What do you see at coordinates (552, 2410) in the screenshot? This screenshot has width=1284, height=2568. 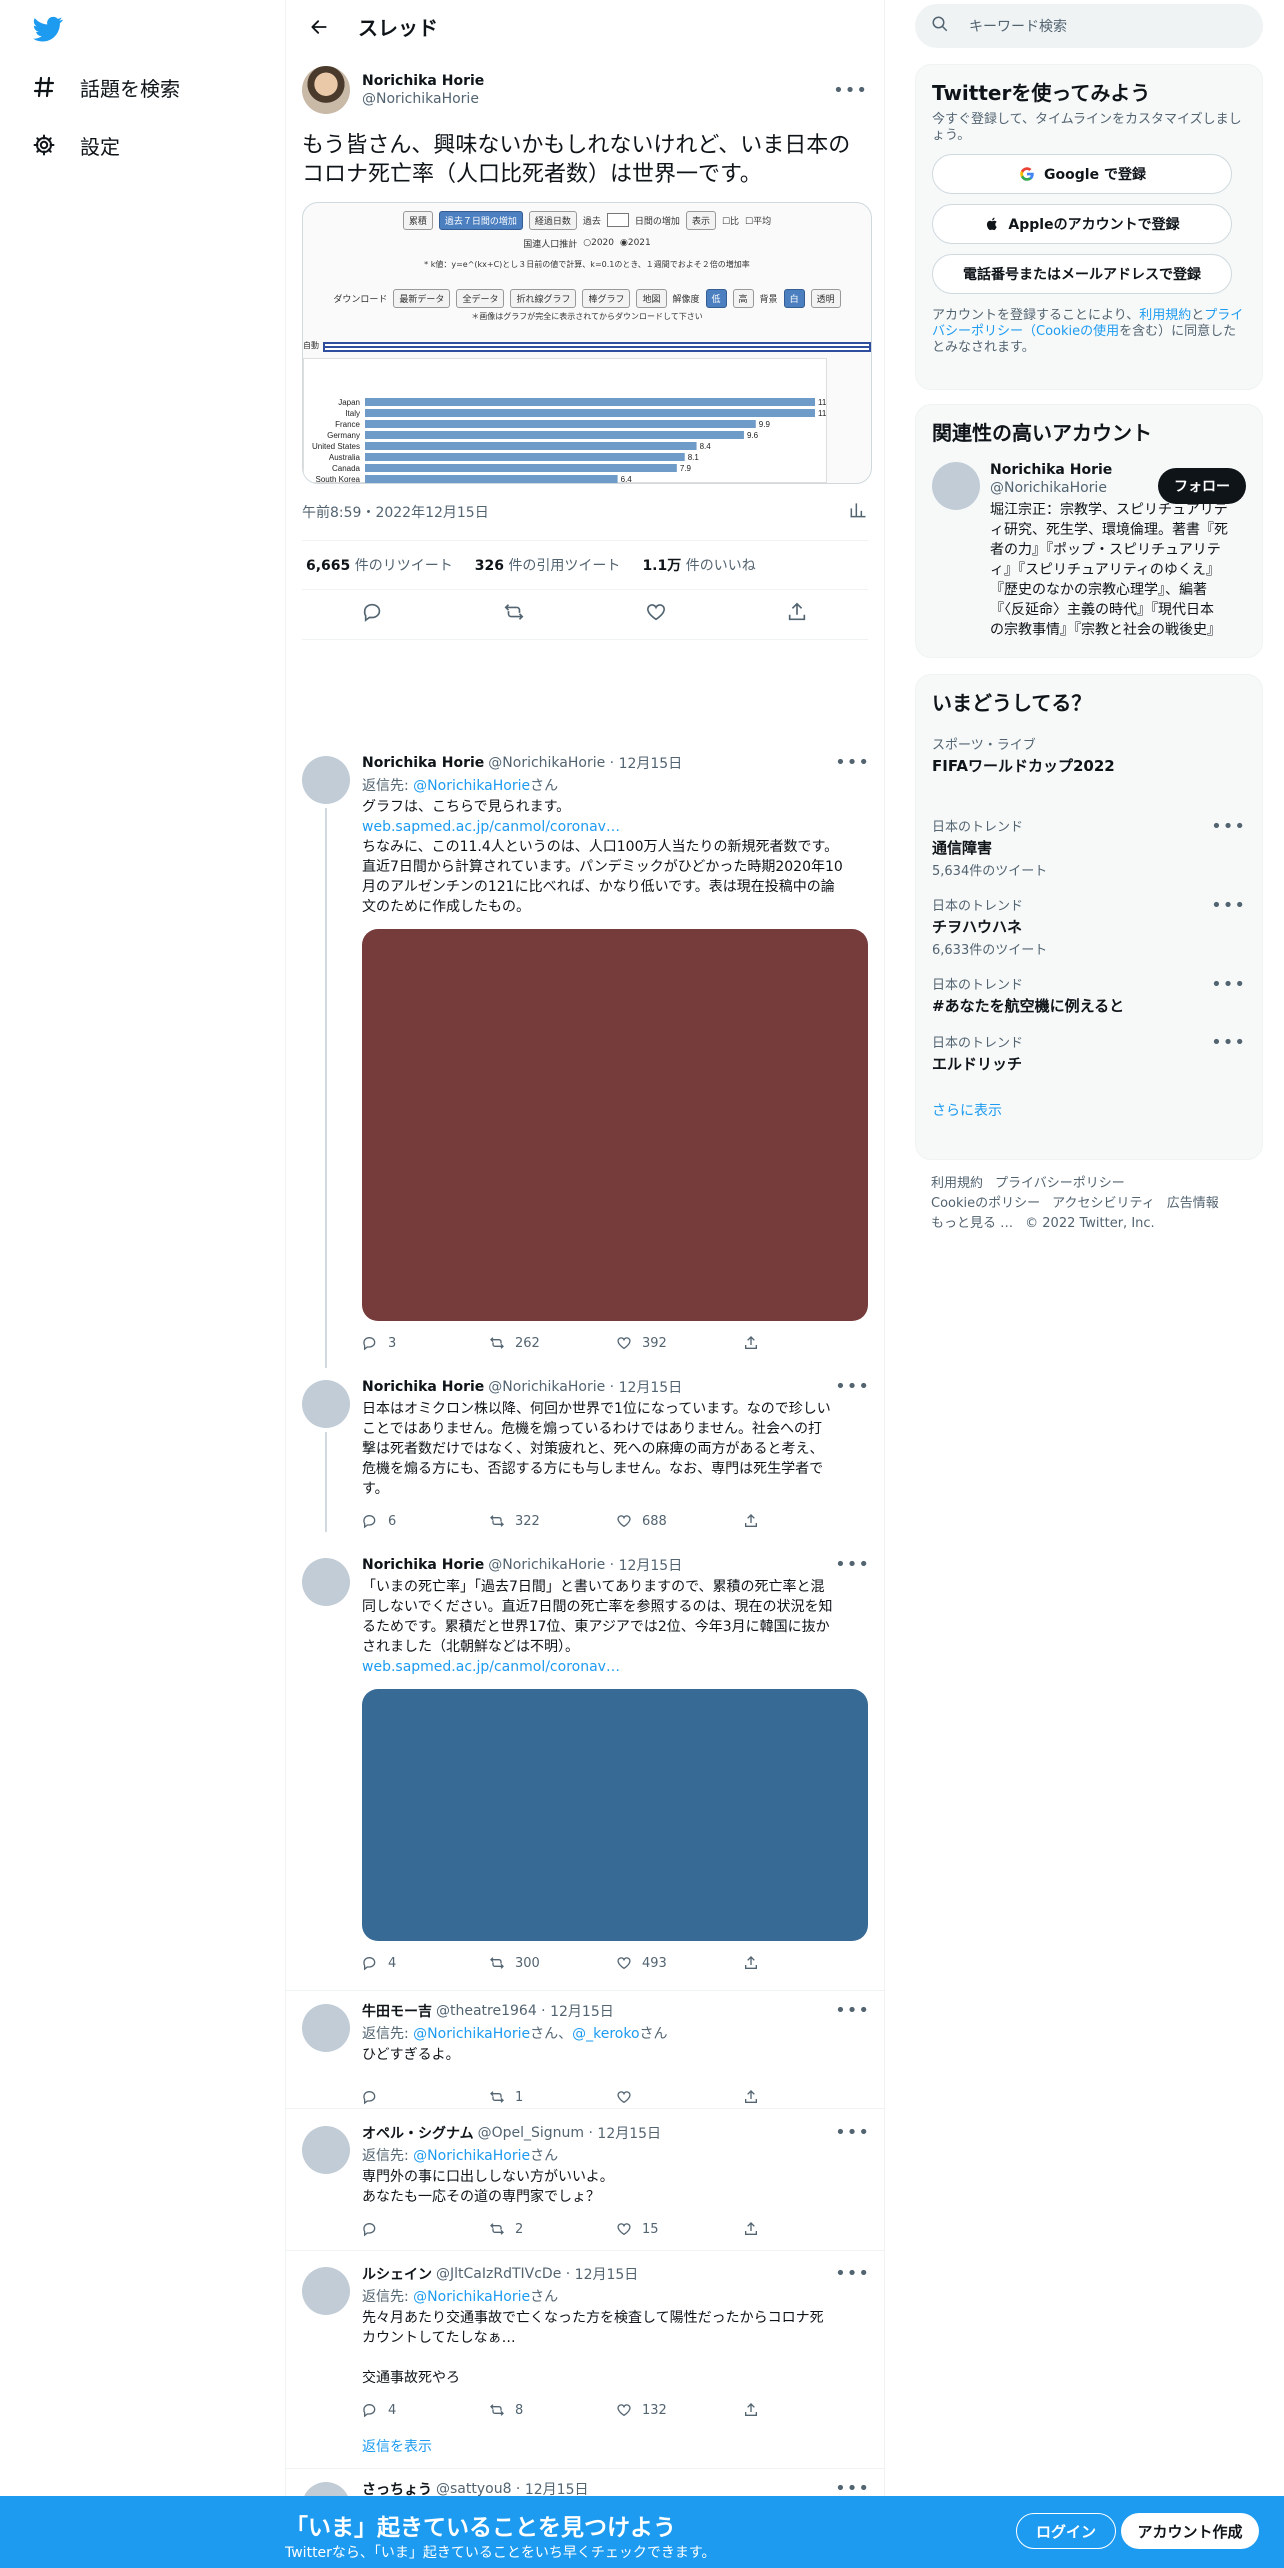 I see `retweet-button: 8` at bounding box center [552, 2410].